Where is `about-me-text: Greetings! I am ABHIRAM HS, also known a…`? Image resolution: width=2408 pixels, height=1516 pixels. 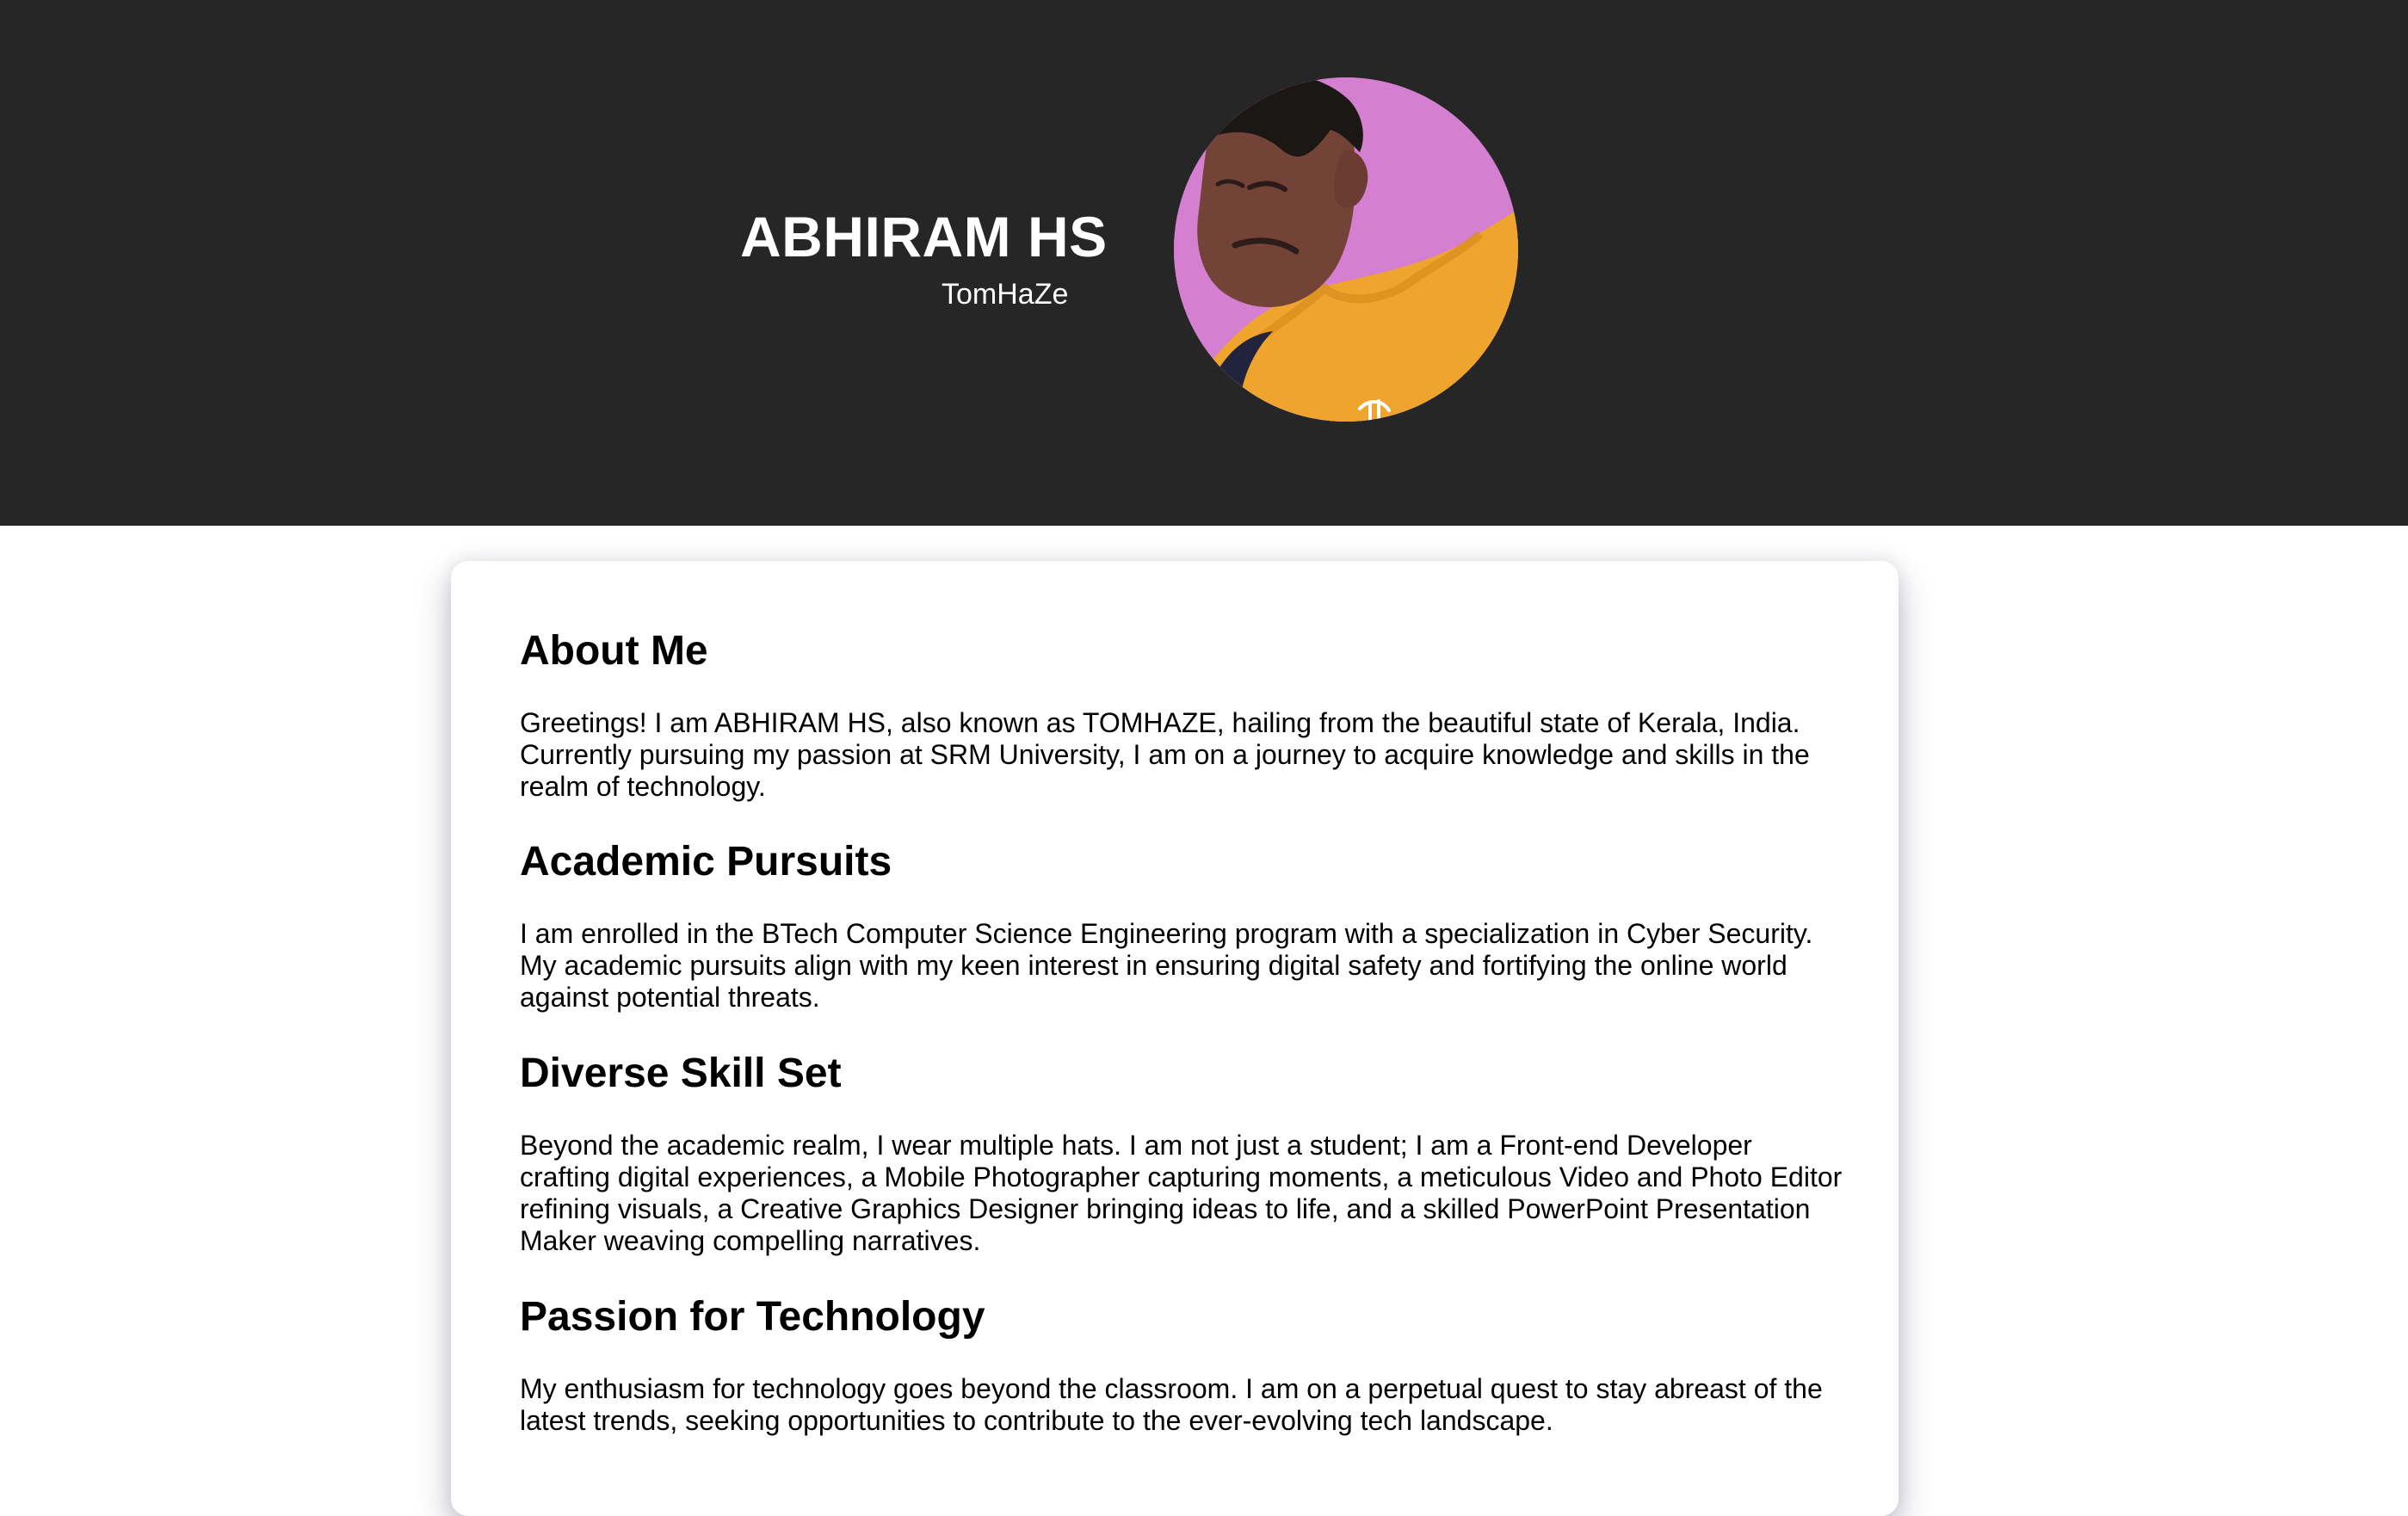
about-me-text: Greetings! I am ABHIRAM HS, also known a… is located at coordinates (1165, 754).